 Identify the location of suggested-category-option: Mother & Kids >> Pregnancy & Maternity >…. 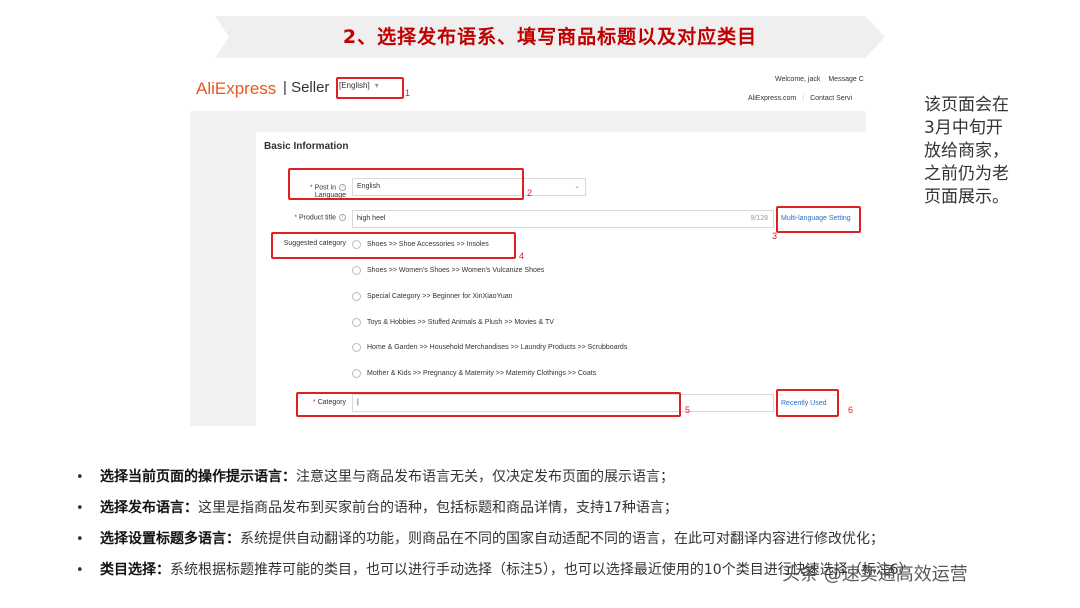
(474, 374).